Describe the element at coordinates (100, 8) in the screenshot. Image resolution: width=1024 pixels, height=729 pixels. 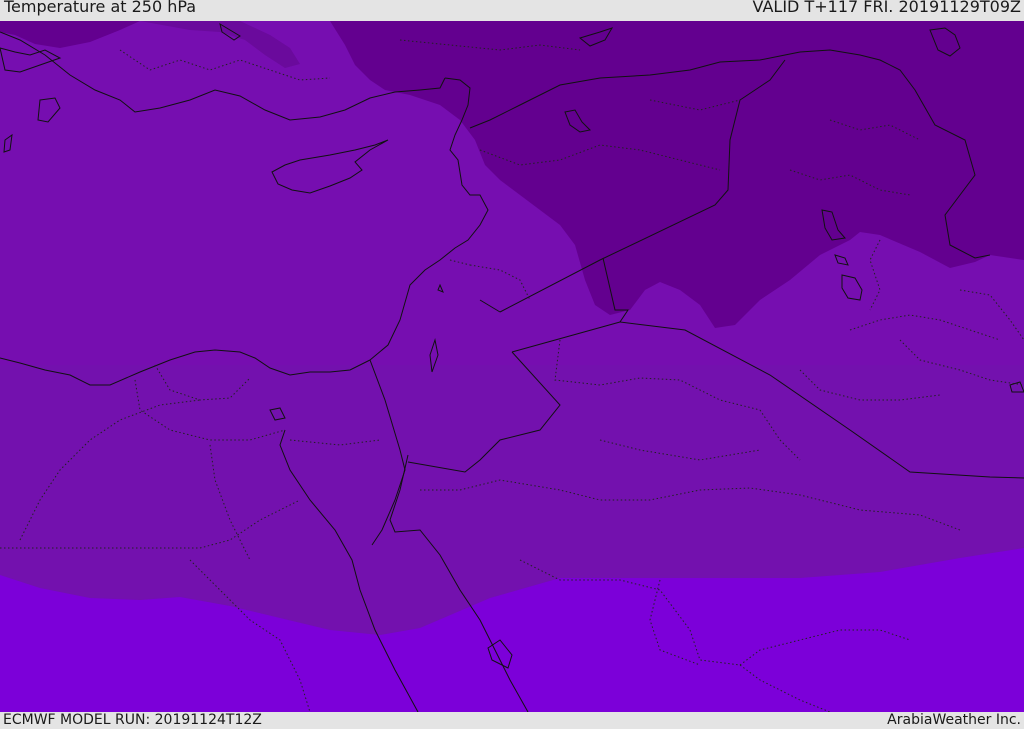
I see `map-title: Temperature at 250 hPa` at that location.